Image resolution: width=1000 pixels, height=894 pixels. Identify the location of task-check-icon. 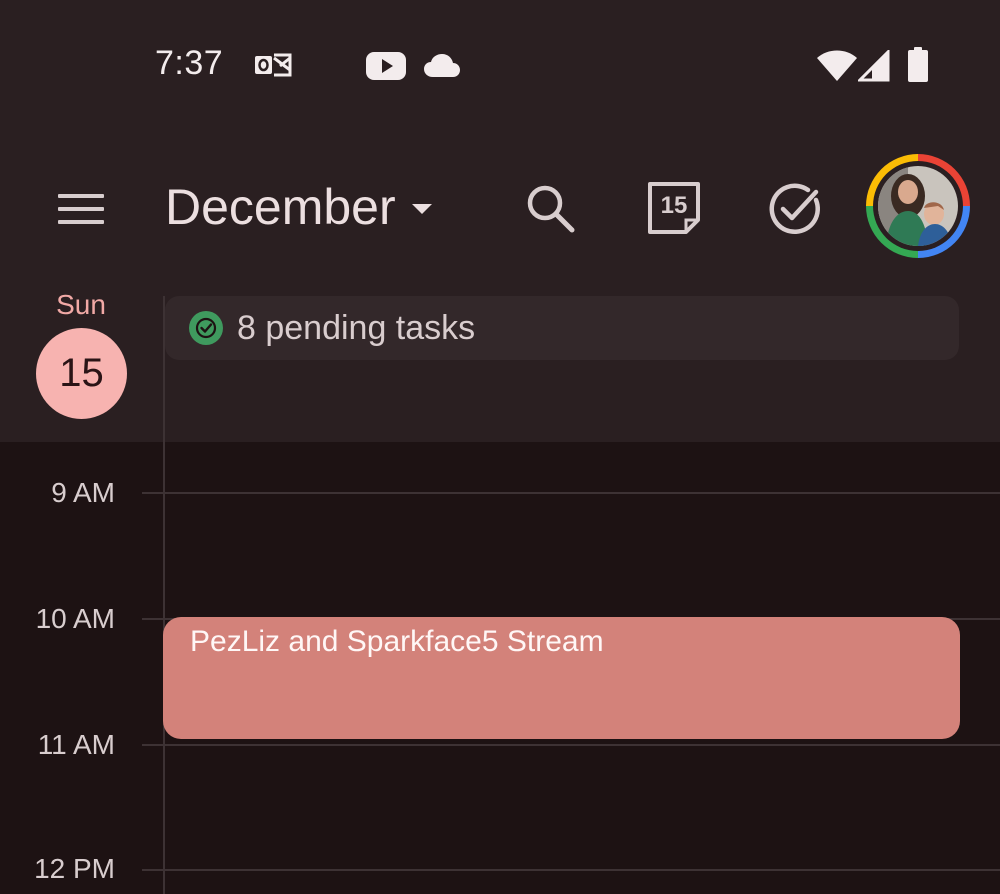
(206, 328).